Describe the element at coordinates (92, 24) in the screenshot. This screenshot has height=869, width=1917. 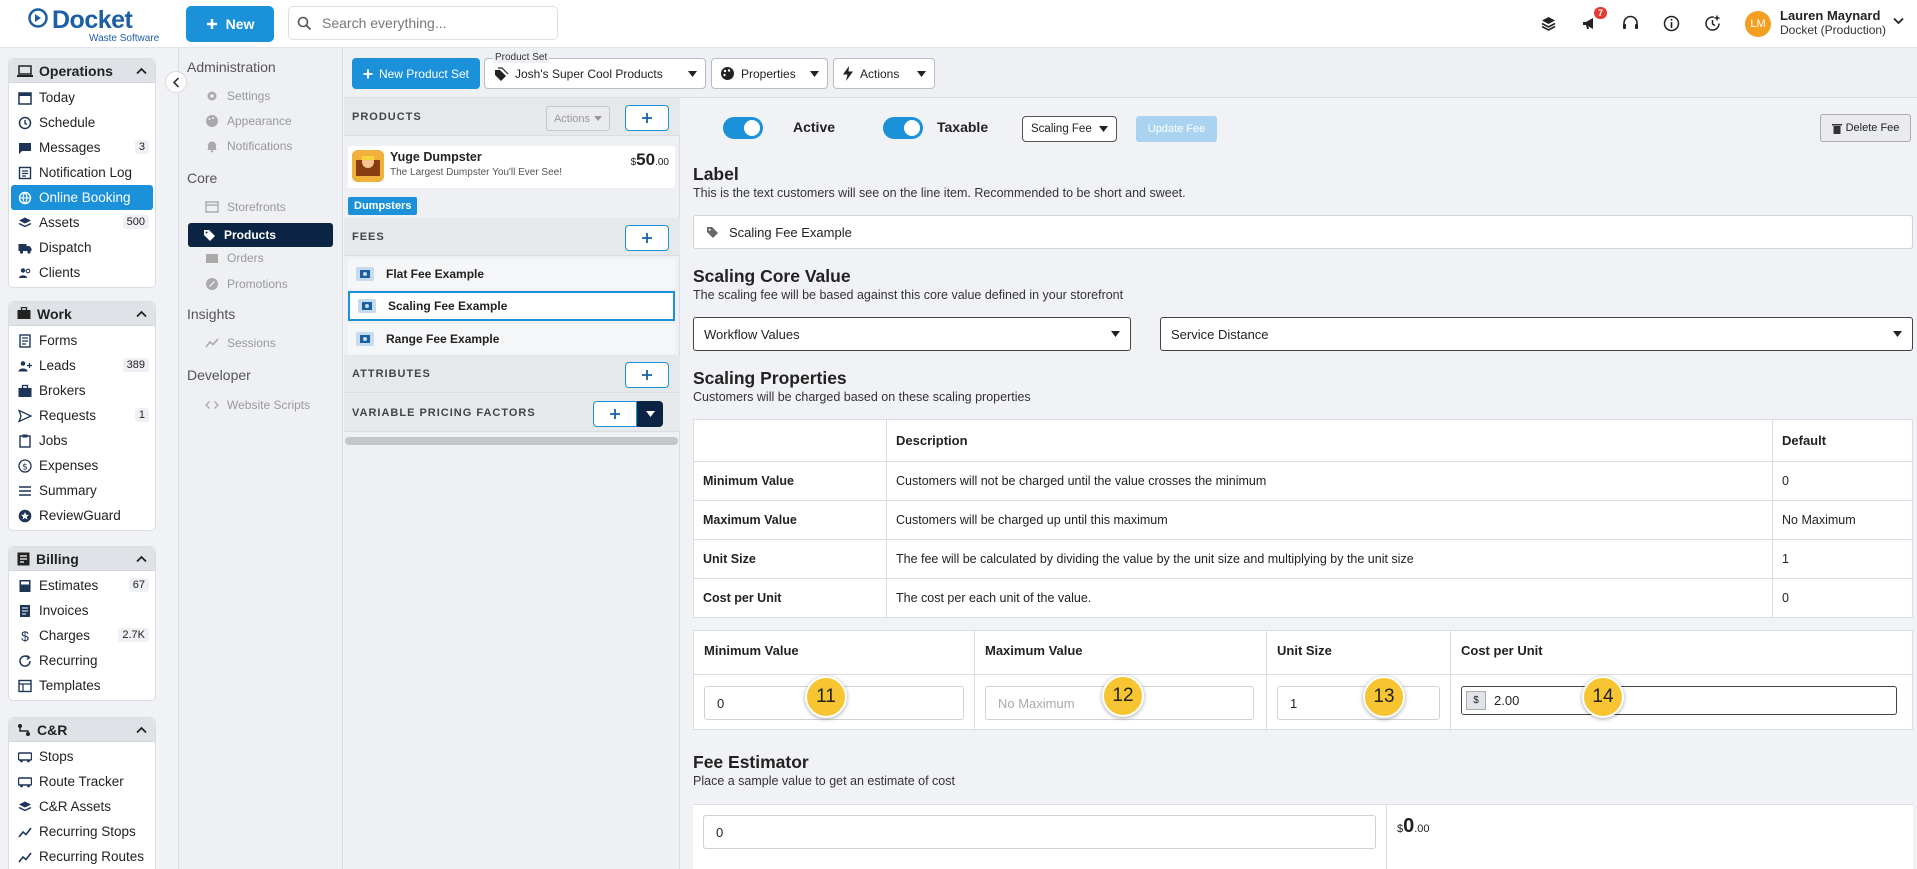
I see `docket-logo: Docket Waste Software` at that location.